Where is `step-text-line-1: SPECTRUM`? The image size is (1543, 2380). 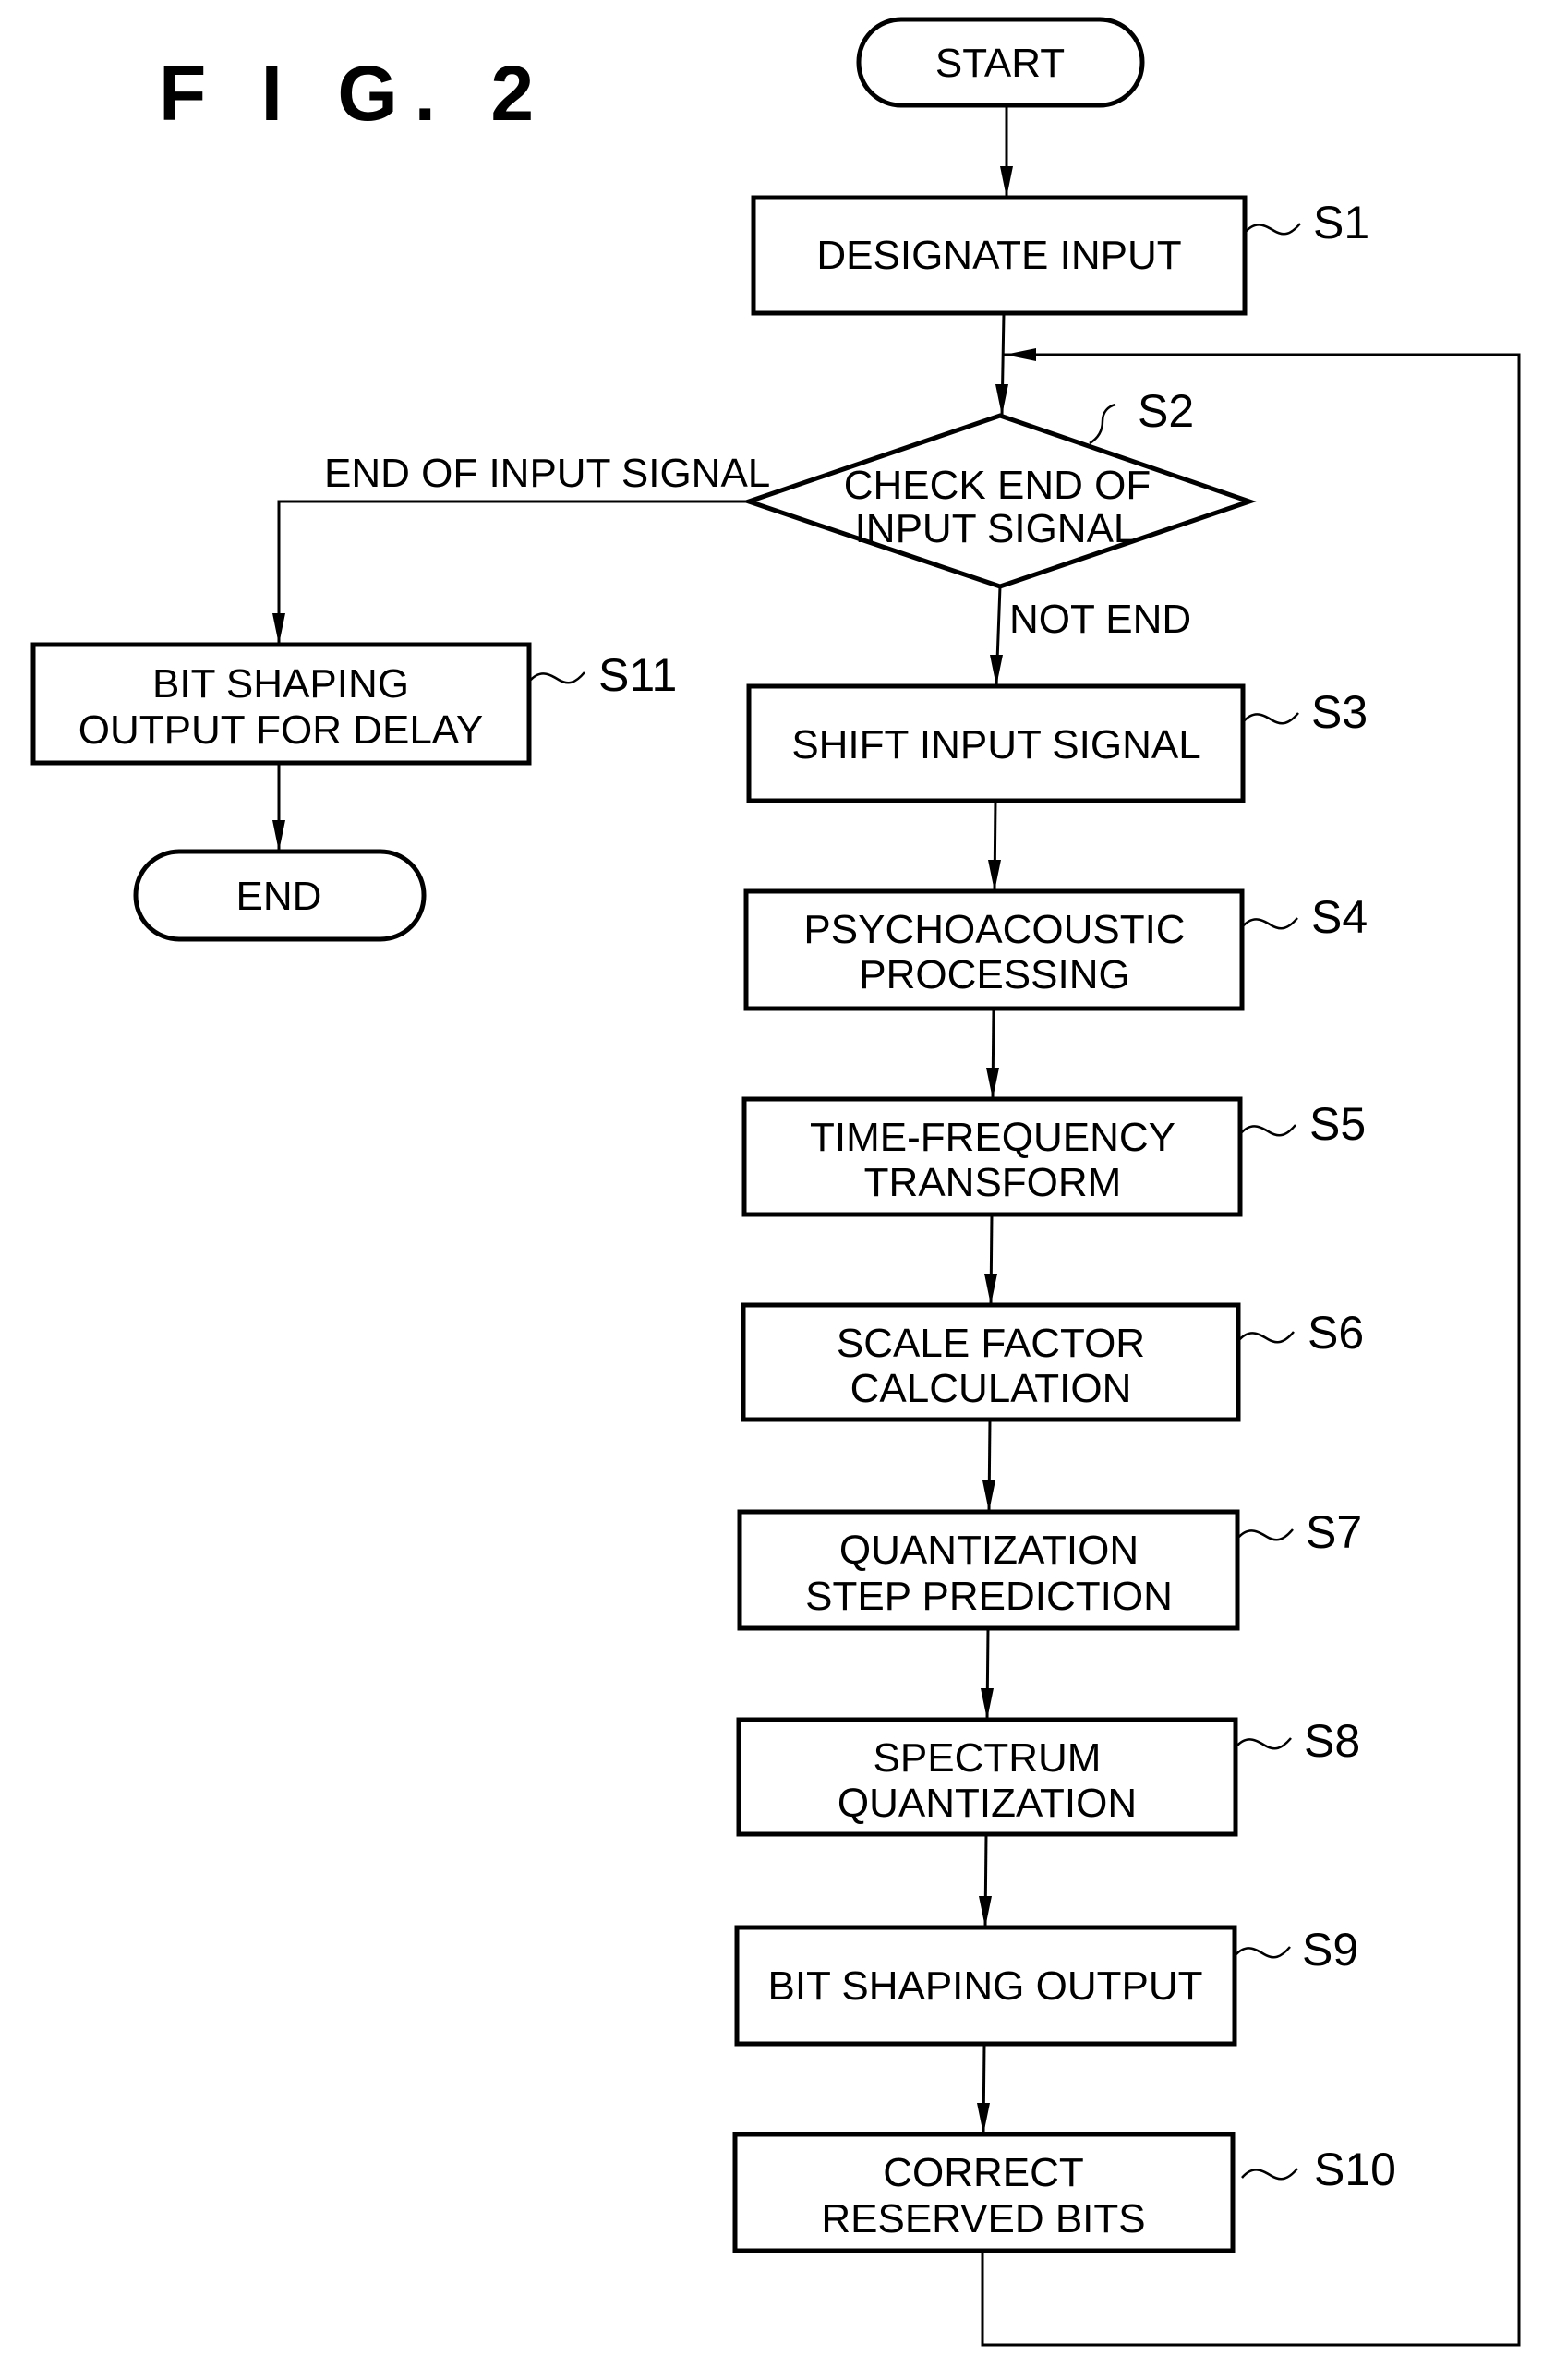
step-text-line-1: SPECTRUM is located at coordinates (988, 1758).